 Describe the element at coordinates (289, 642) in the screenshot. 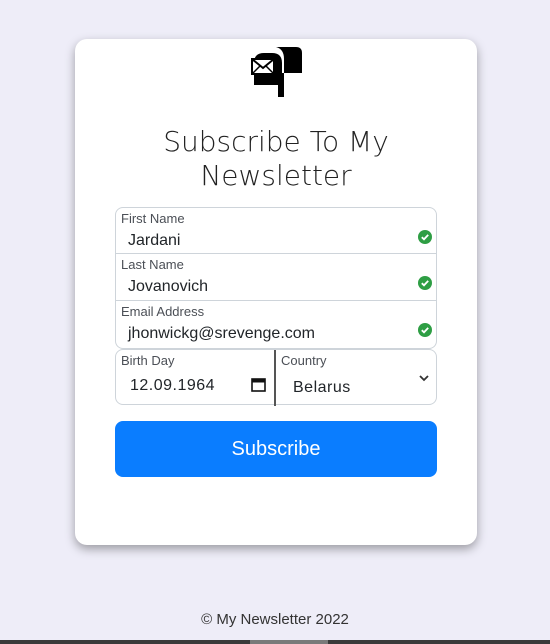

I see `scrollbar-thumb` at that location.